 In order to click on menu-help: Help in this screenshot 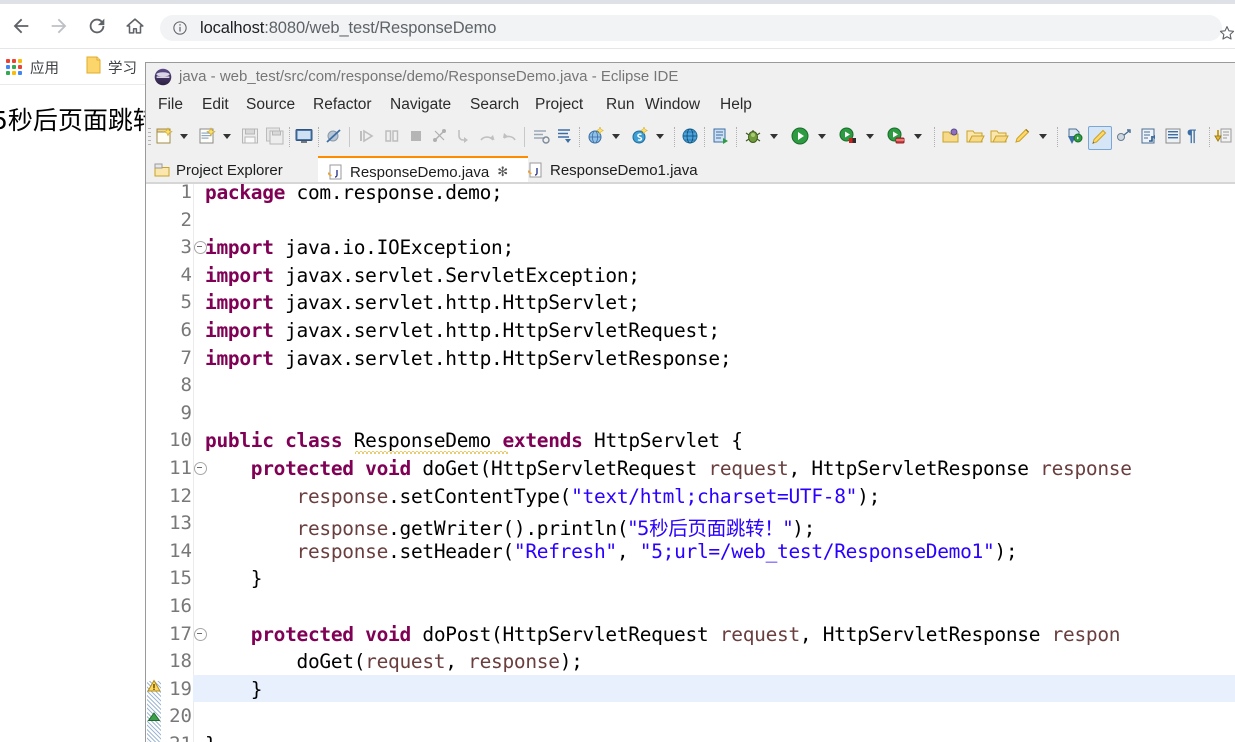, I will do `click(736, 105)`.